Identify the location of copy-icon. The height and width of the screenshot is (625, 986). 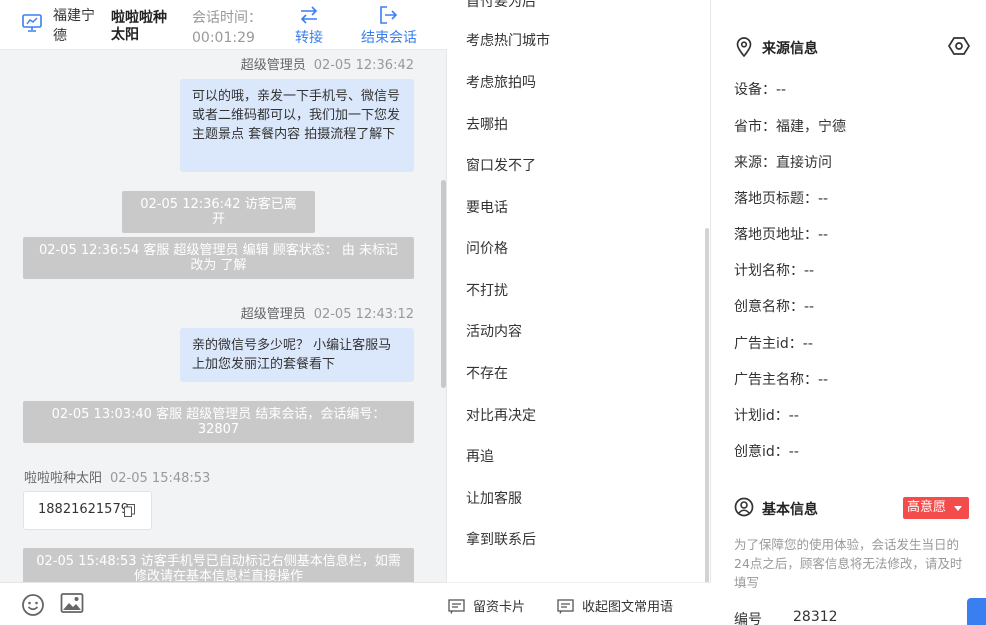
(129, 510).